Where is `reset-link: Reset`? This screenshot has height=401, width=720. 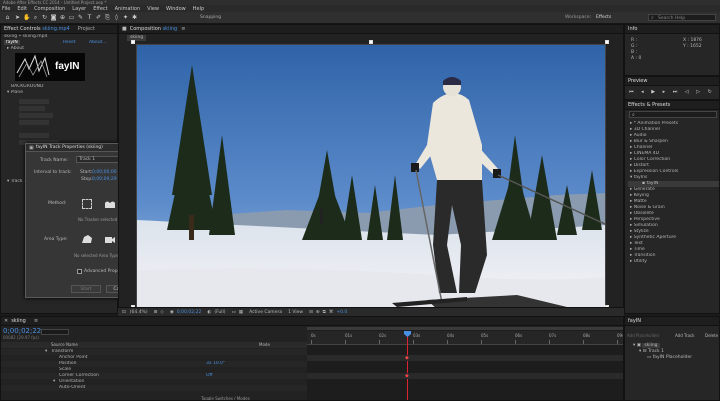 reset-link: Reset is located at coordinates (69, 43).